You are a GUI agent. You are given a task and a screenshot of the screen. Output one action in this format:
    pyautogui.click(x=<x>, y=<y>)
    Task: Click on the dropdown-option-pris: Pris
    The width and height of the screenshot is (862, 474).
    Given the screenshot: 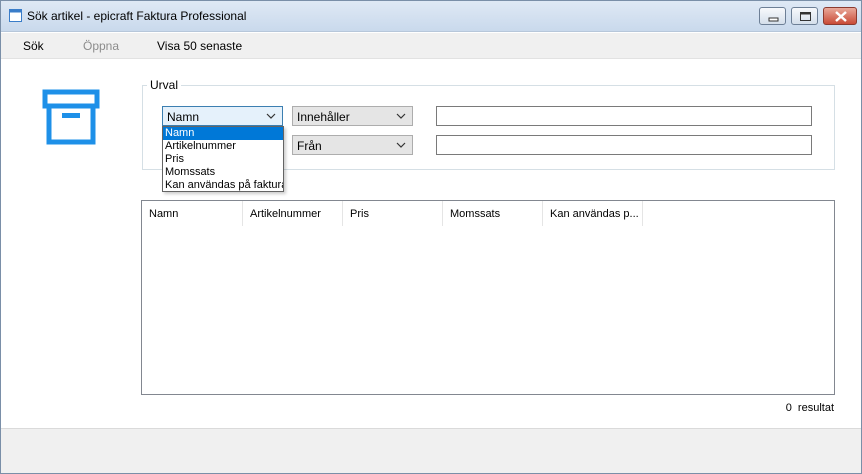 What is the action you would take?
    pyautogui.click(x=223, y=159)
    